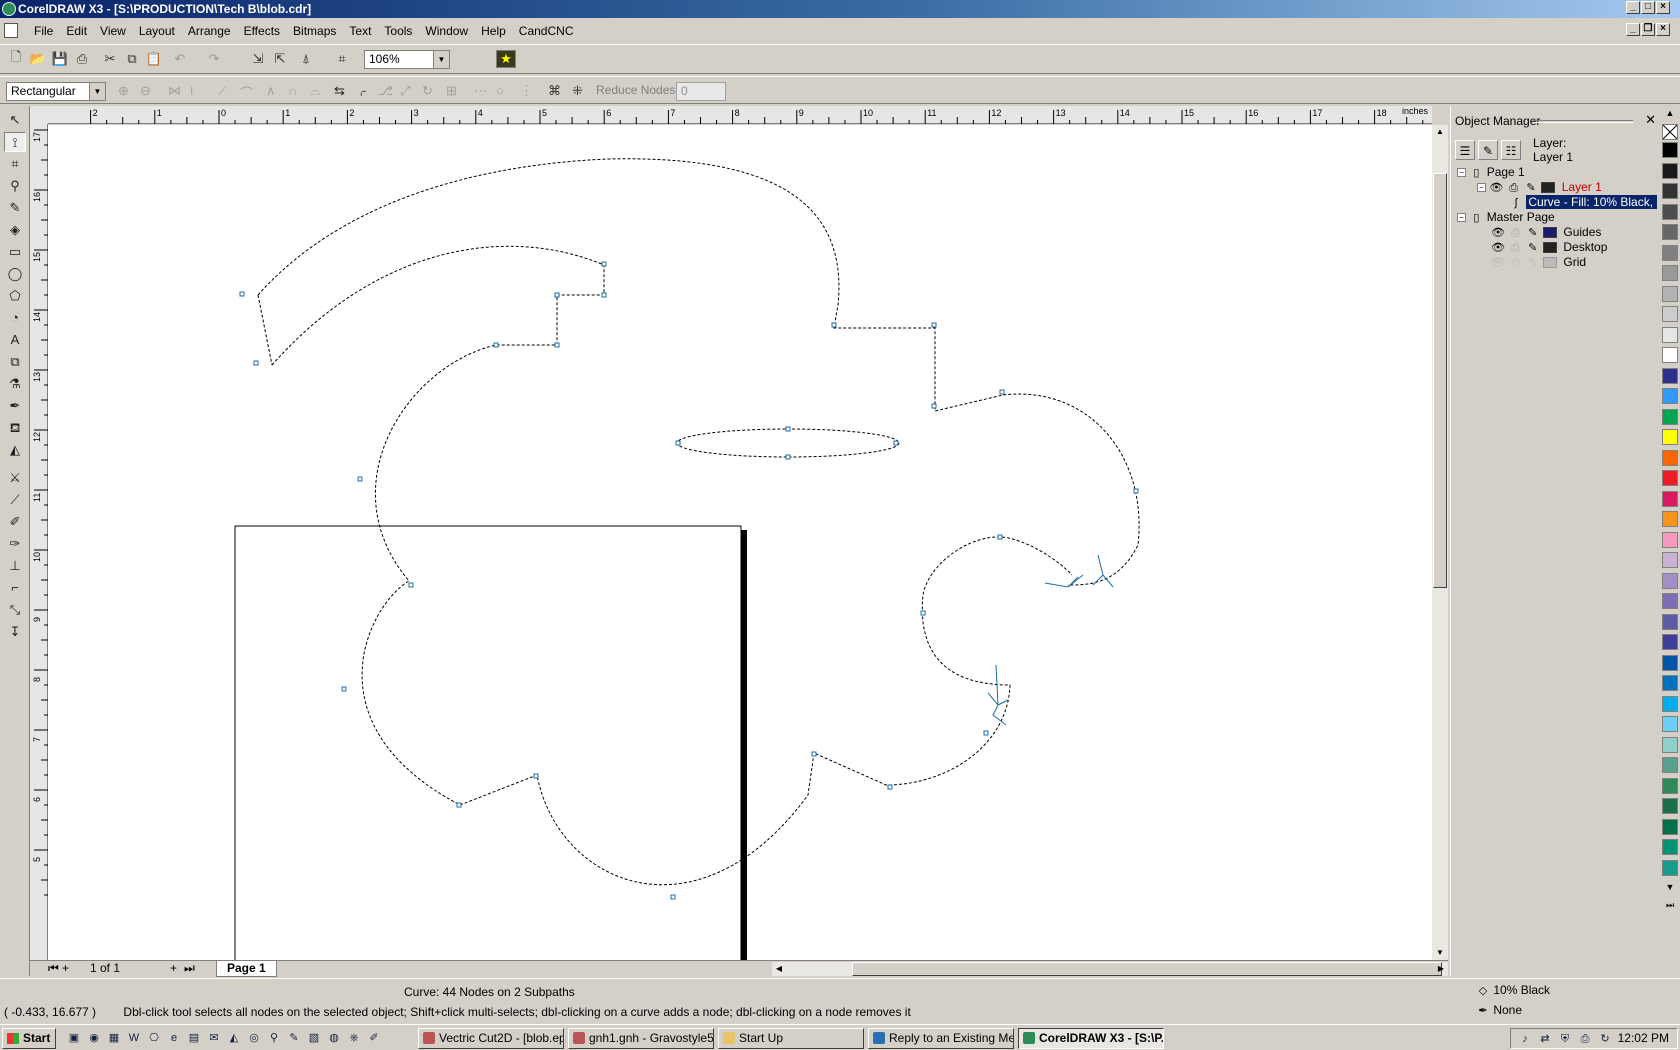 Image resolution: width=1680 pixels, height=1050 pixels. Describe the element at coordinates (94, 1038) in the screenshot. I see `coreldraw-icon: ◉` at that location.